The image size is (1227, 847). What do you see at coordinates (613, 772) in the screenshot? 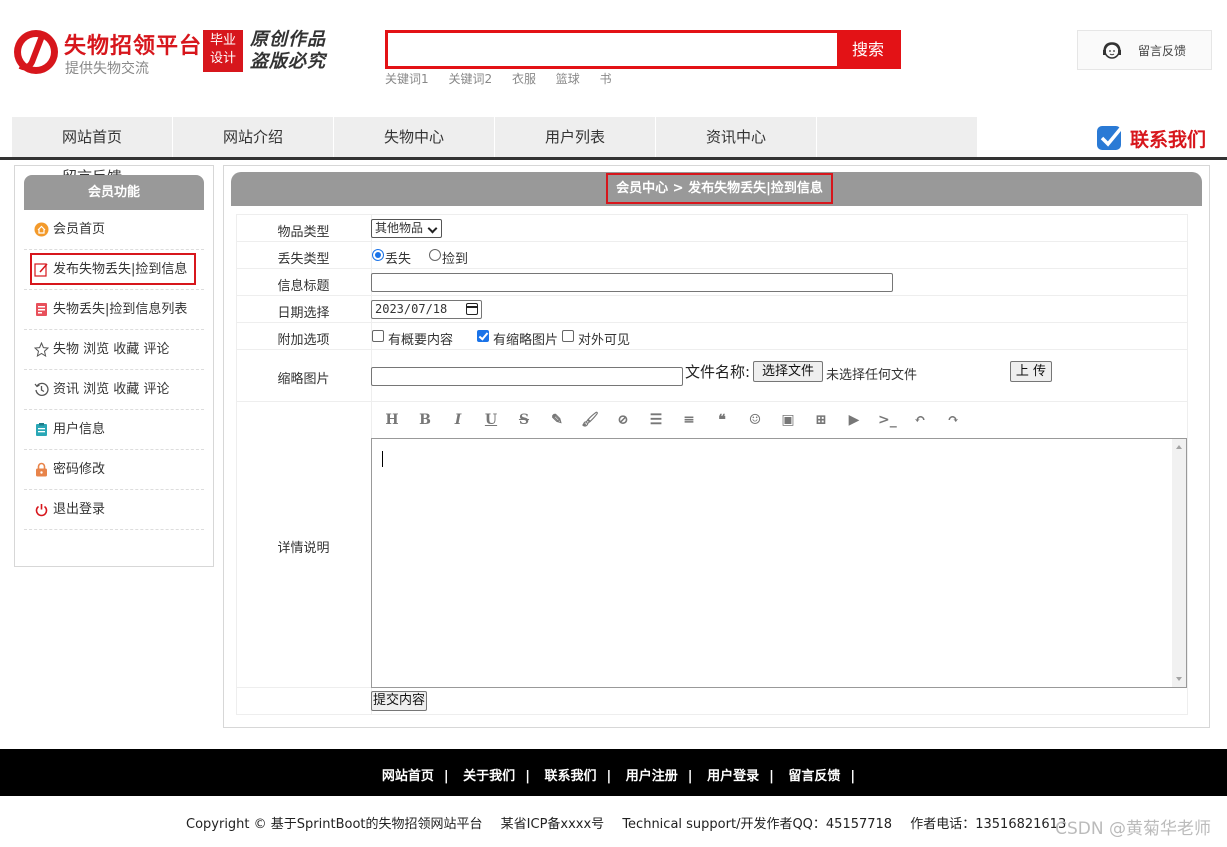
I see `footer-nav: 网站首页 | 关于我们 | 联系我们 | 用户注册 | 用户登录 | 留言反馈 |` at bounding box center [613, 772].